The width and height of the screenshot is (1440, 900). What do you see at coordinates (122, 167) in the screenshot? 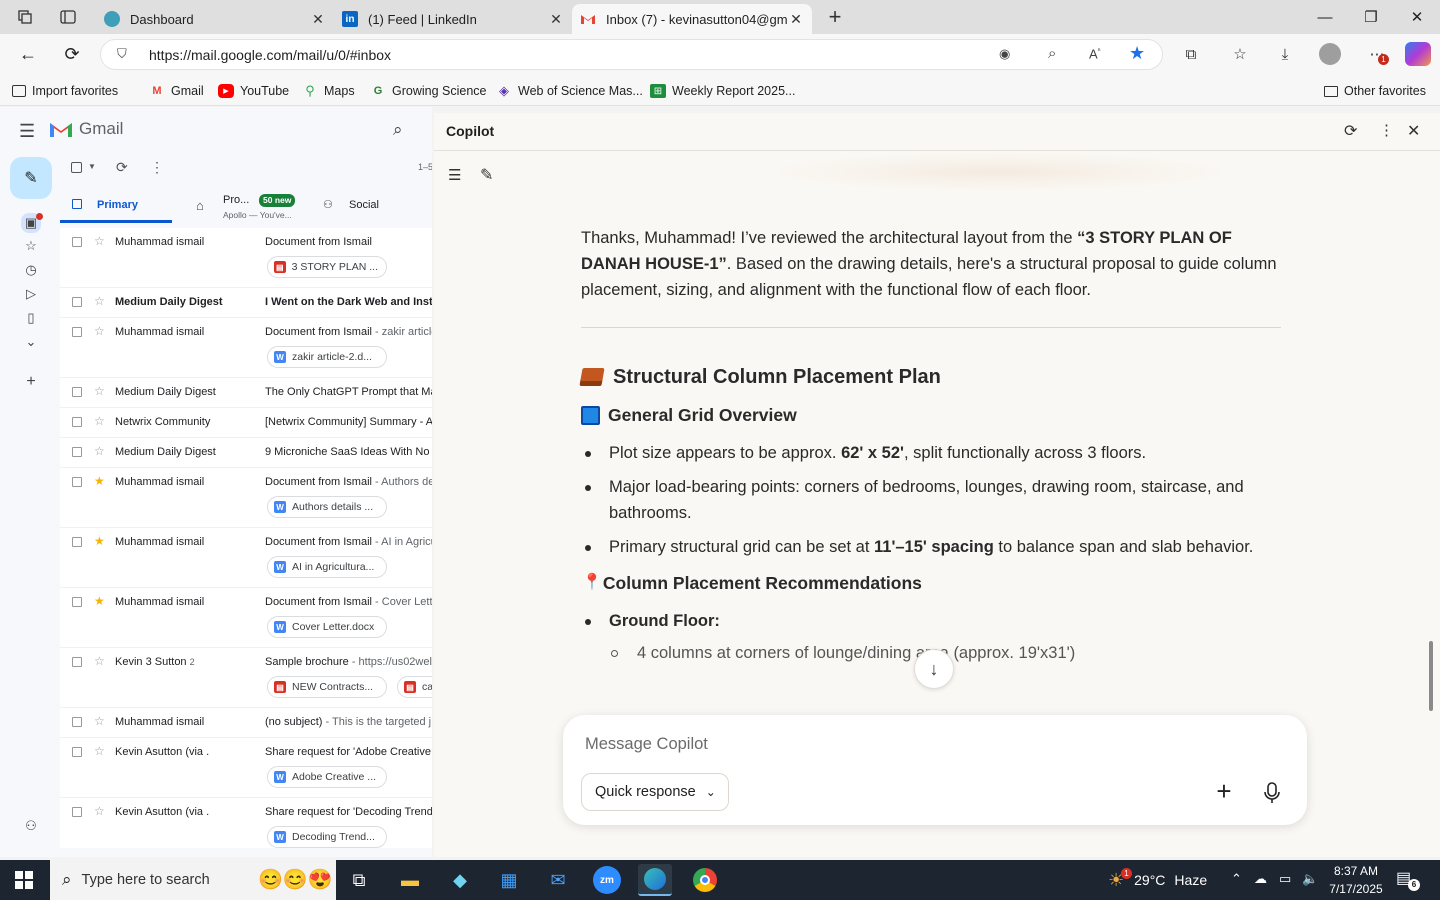
I see `refresh-icon: ⟳` at bounding box center [122, 167].